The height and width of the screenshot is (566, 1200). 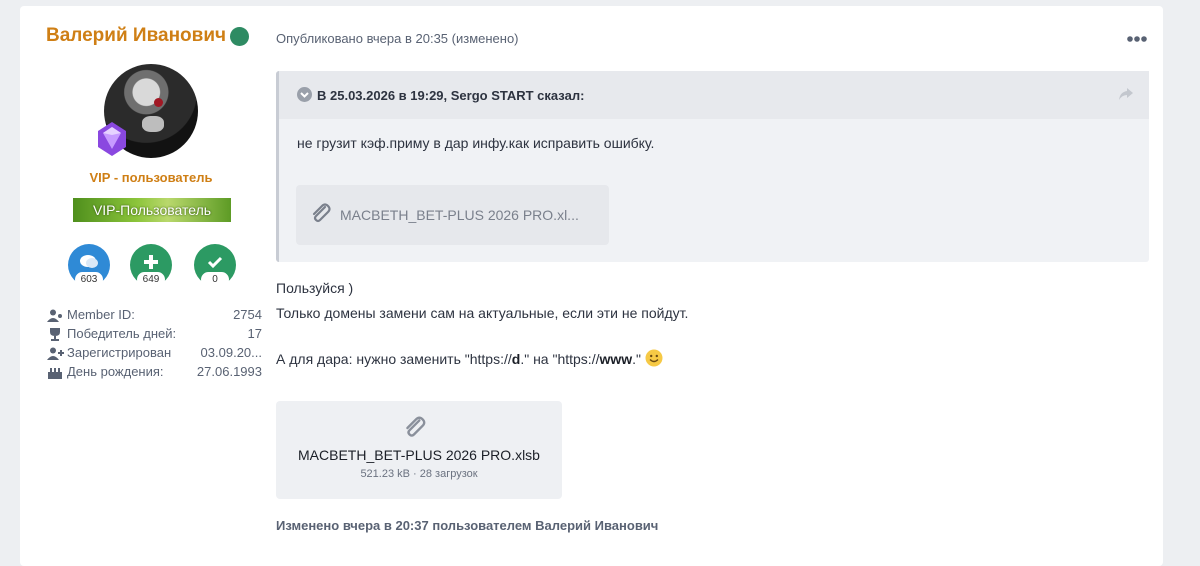 What do you see at coordinates (55, 334) in the screenshot?
I see `trophy-icon` at bounding box center [55, 334].